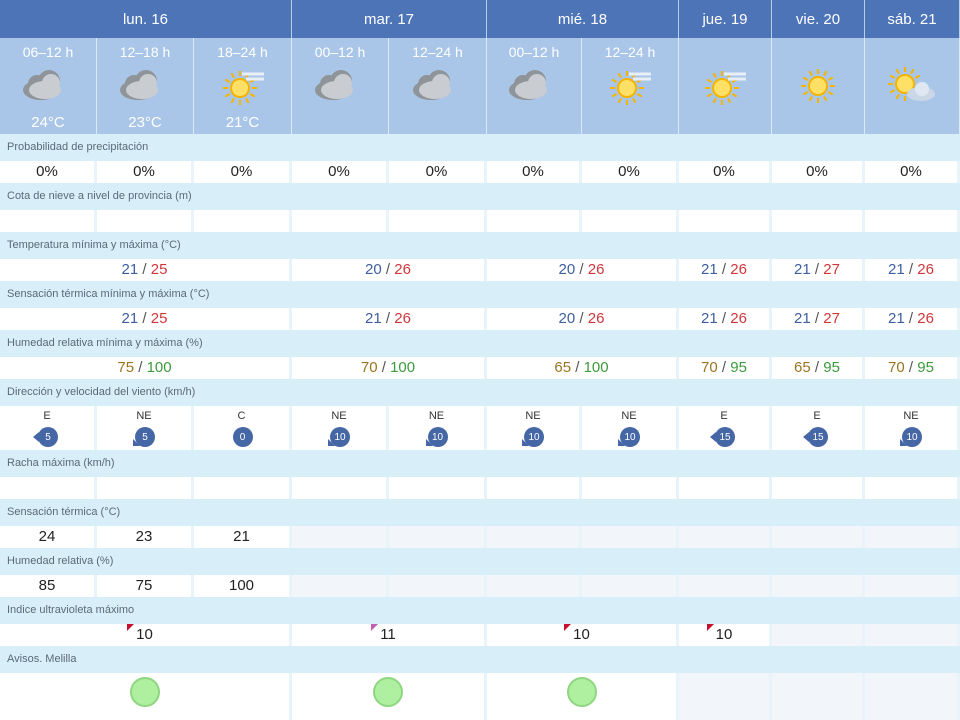 This screenshot has width=960, height=720. Describe the element at coordinates (242, 52) in the screenshot. I see `period-label: 18–24 h` at that location.